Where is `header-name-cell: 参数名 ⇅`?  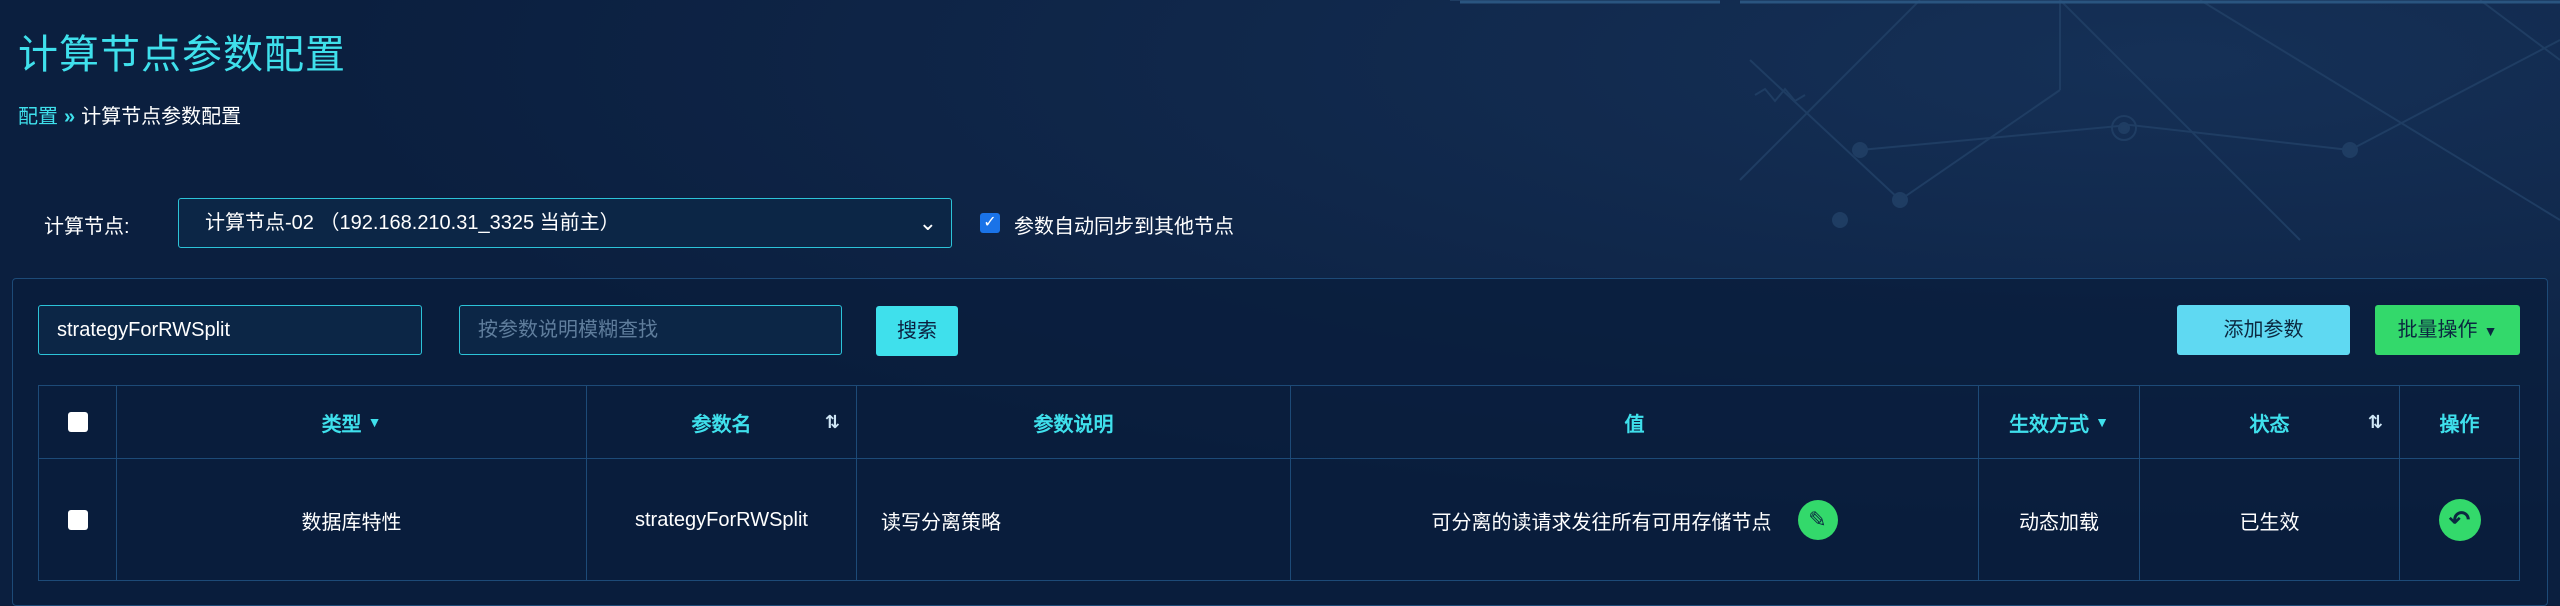
header-name-cell: 参数名 ⇅ is located at coordinates (722, 422).